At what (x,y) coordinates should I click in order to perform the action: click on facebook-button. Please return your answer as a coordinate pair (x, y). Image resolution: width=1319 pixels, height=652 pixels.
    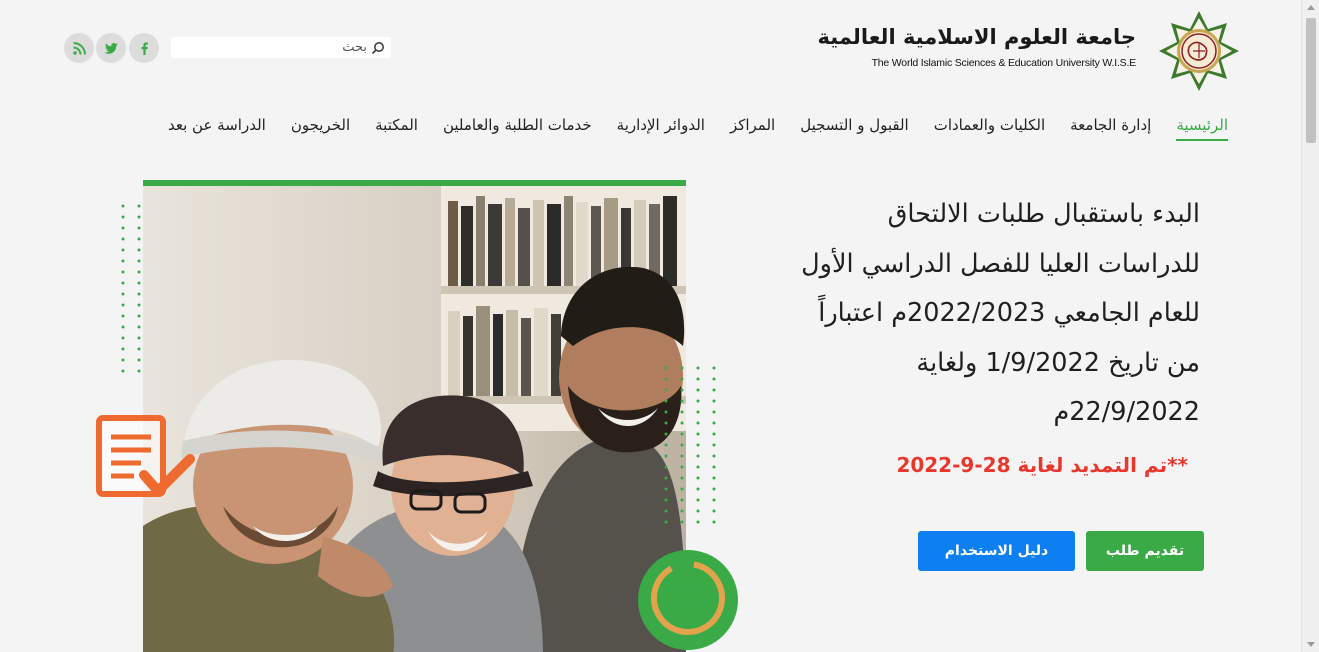
    Looking at the image, I should click on (144, 48).